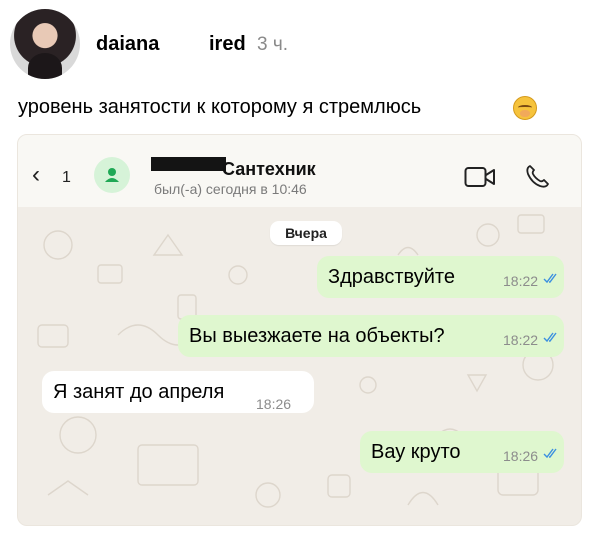 The image size is (600, 538). What do you see at coordinates (537, 176) in the screenshot?
I see `phone-icon` at bounding box center [537, 176].